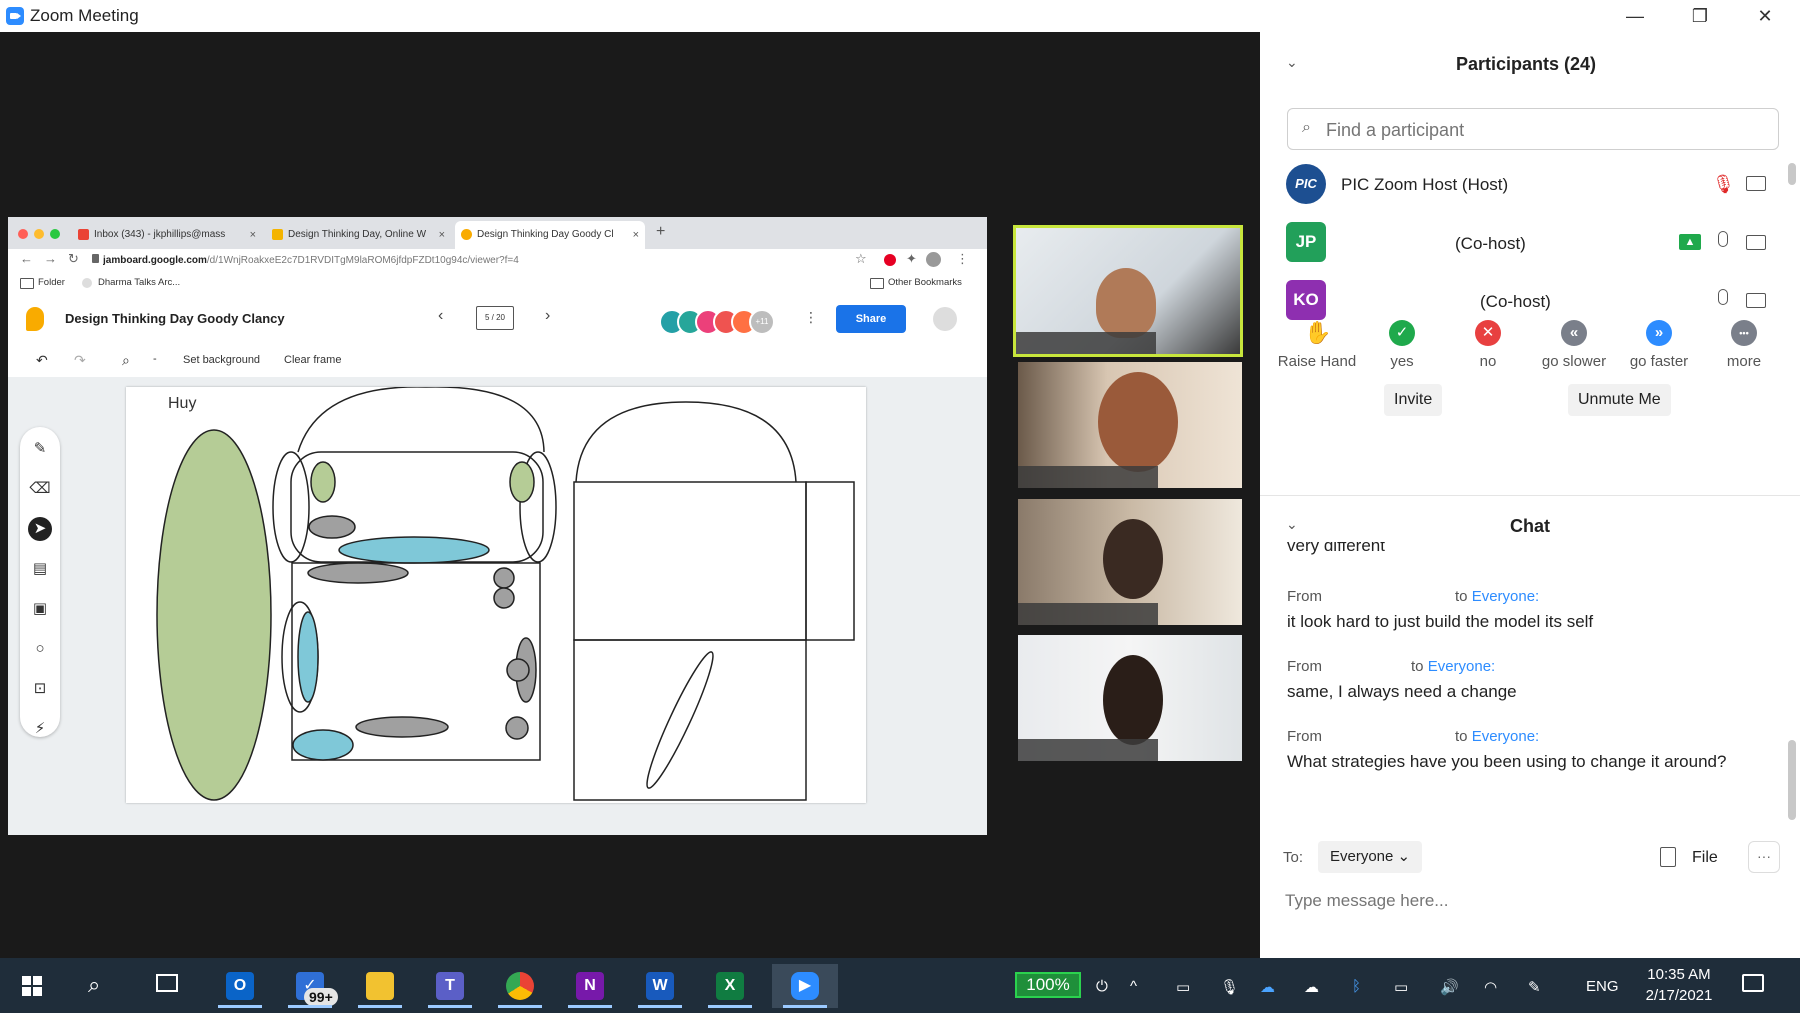 This screenshot has width=1800, height=1013. I want to click on browser-menu-icon: ⋮, so click(962, 259).